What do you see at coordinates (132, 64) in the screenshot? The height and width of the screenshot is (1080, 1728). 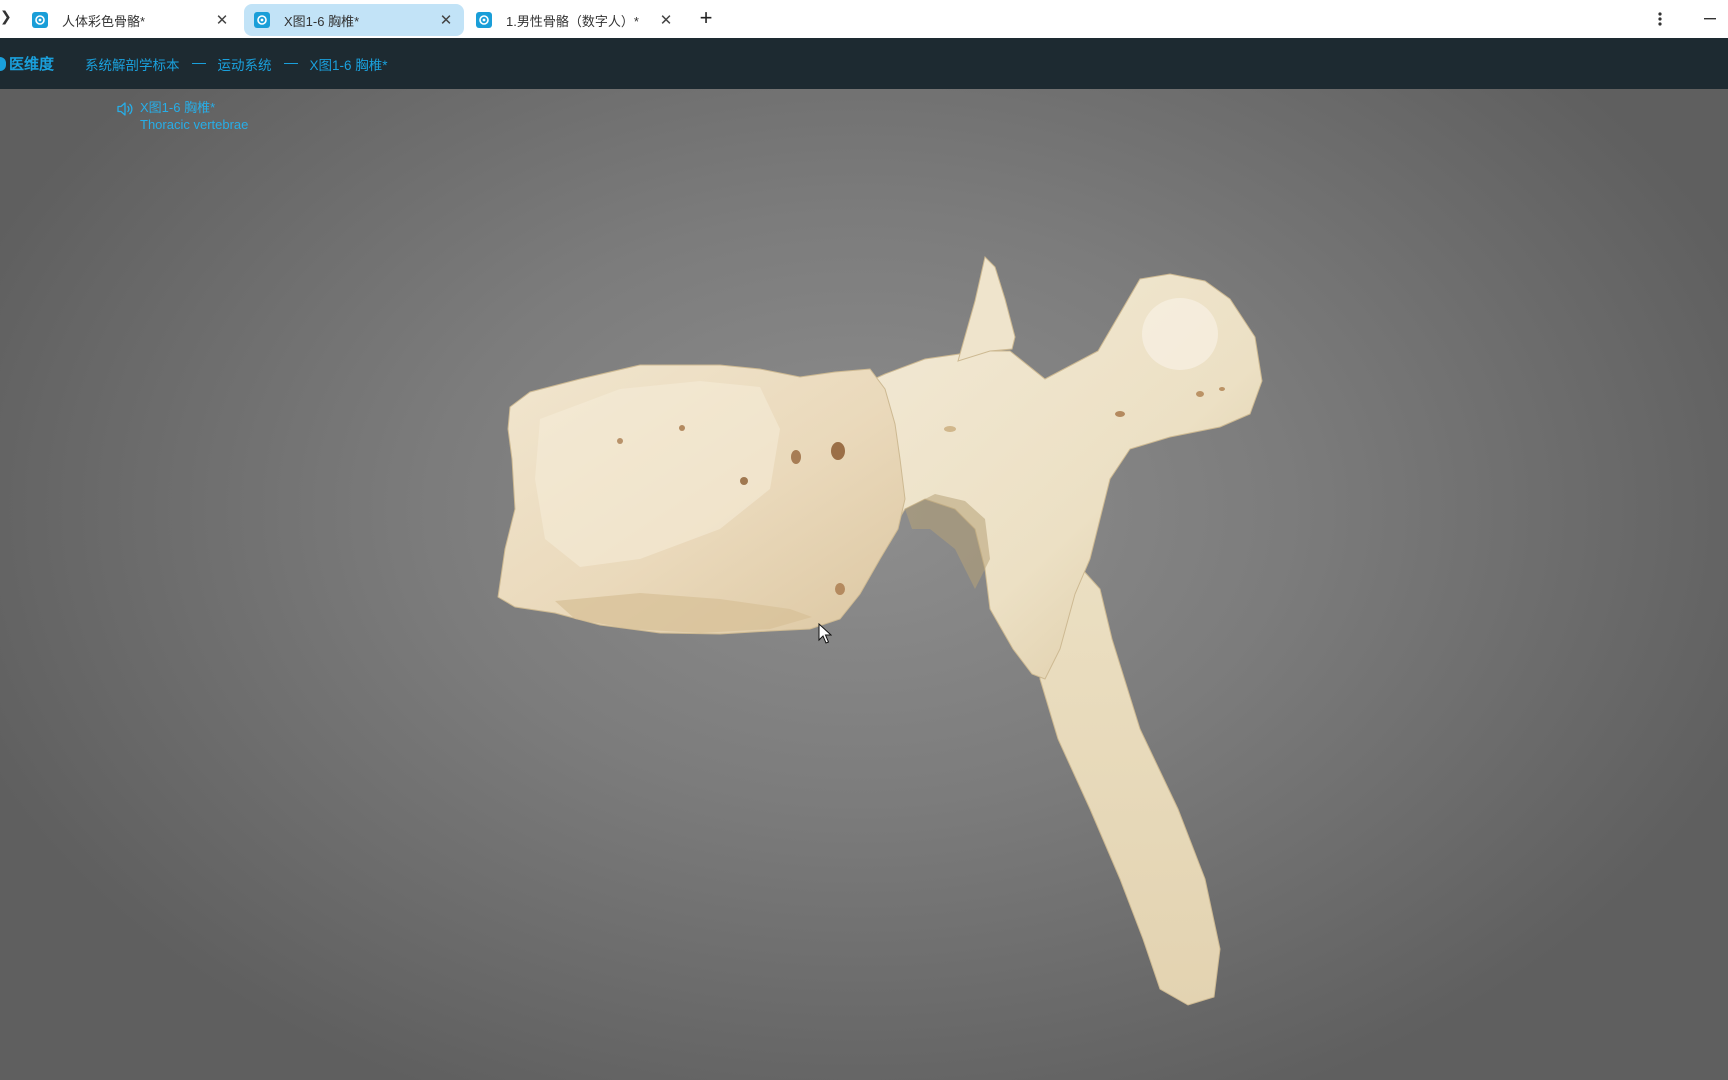 I see `breadcrumb-item-systematic-anatomy: 系统解剖学标本` at bounding box center [132, 64].